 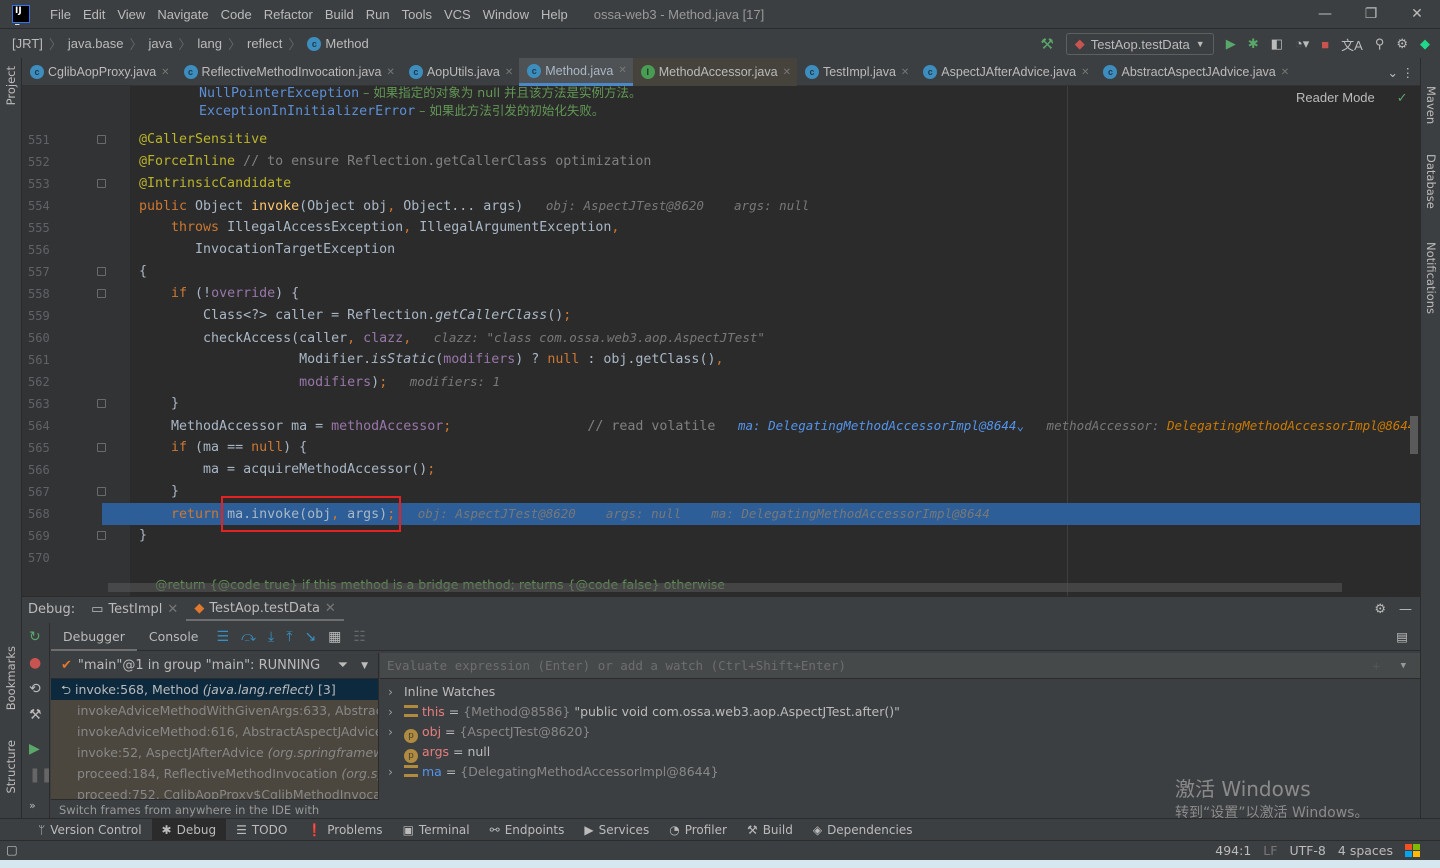 What do you see at coordinates (1352, 44) in the screenshot?
I see `translate-icon: 文A` at bounding box center [1352, 44].